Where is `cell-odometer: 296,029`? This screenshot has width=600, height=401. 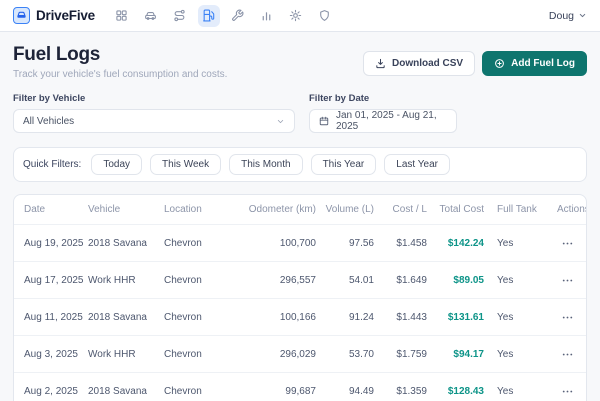 cell-odometer: 296,029 is located at coordinates (297, 354).